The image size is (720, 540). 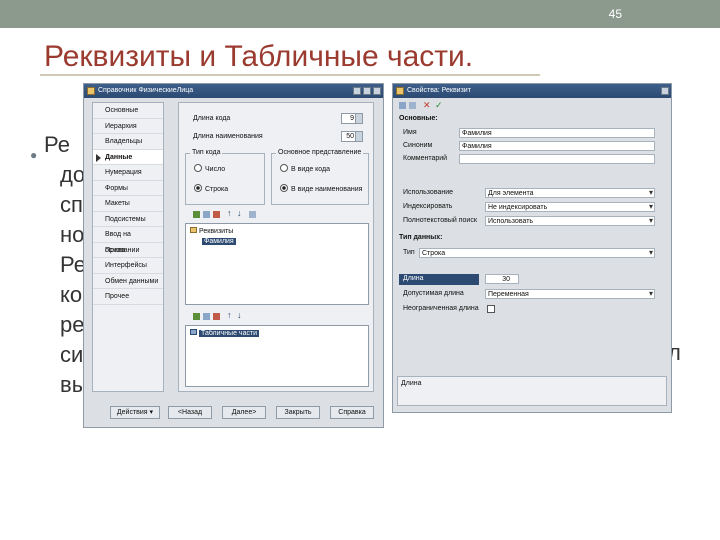 I want to click on allowed-length-row: Допустимая длина Переменная, so click(x=532, y=294).